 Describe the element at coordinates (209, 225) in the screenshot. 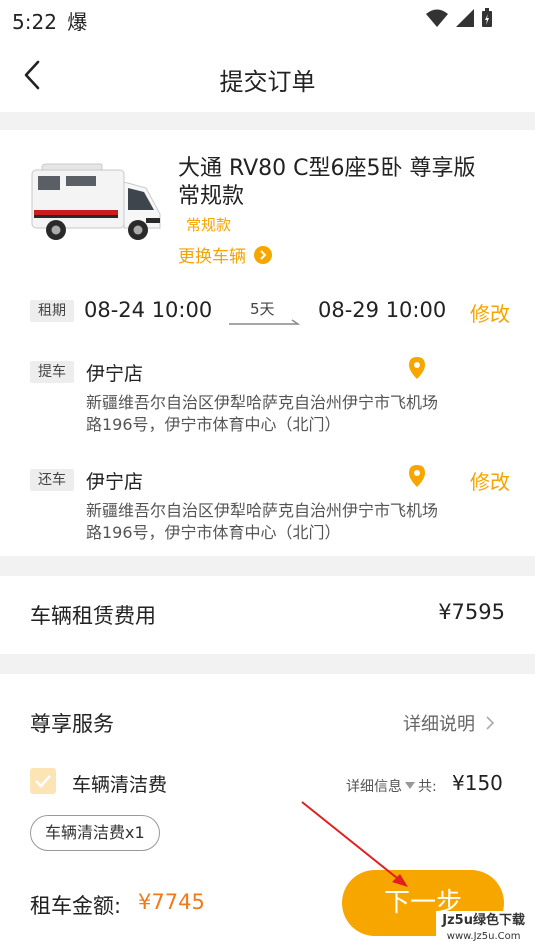

I see `vehicle-badge: 常规款` at that location.